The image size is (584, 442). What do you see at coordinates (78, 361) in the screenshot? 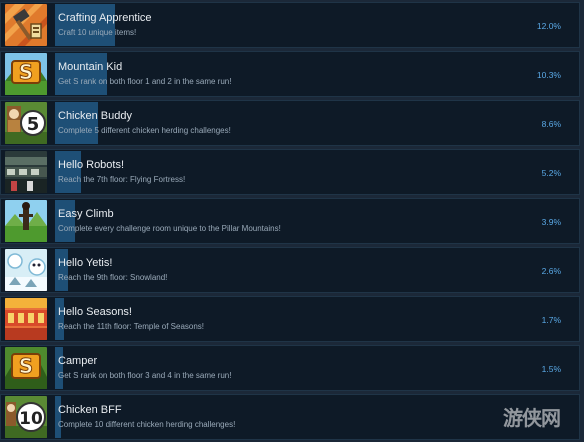
I see `achievement-title: Camper` at bounding box center [78, 361].